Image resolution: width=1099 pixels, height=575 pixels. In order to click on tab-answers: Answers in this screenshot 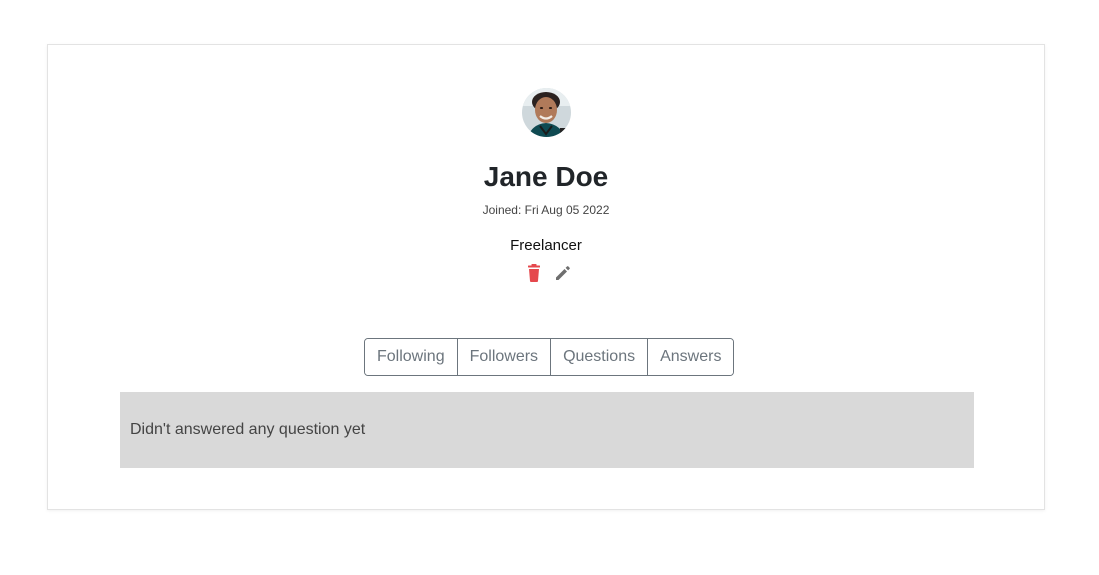, I will do `click(691, 357)`.